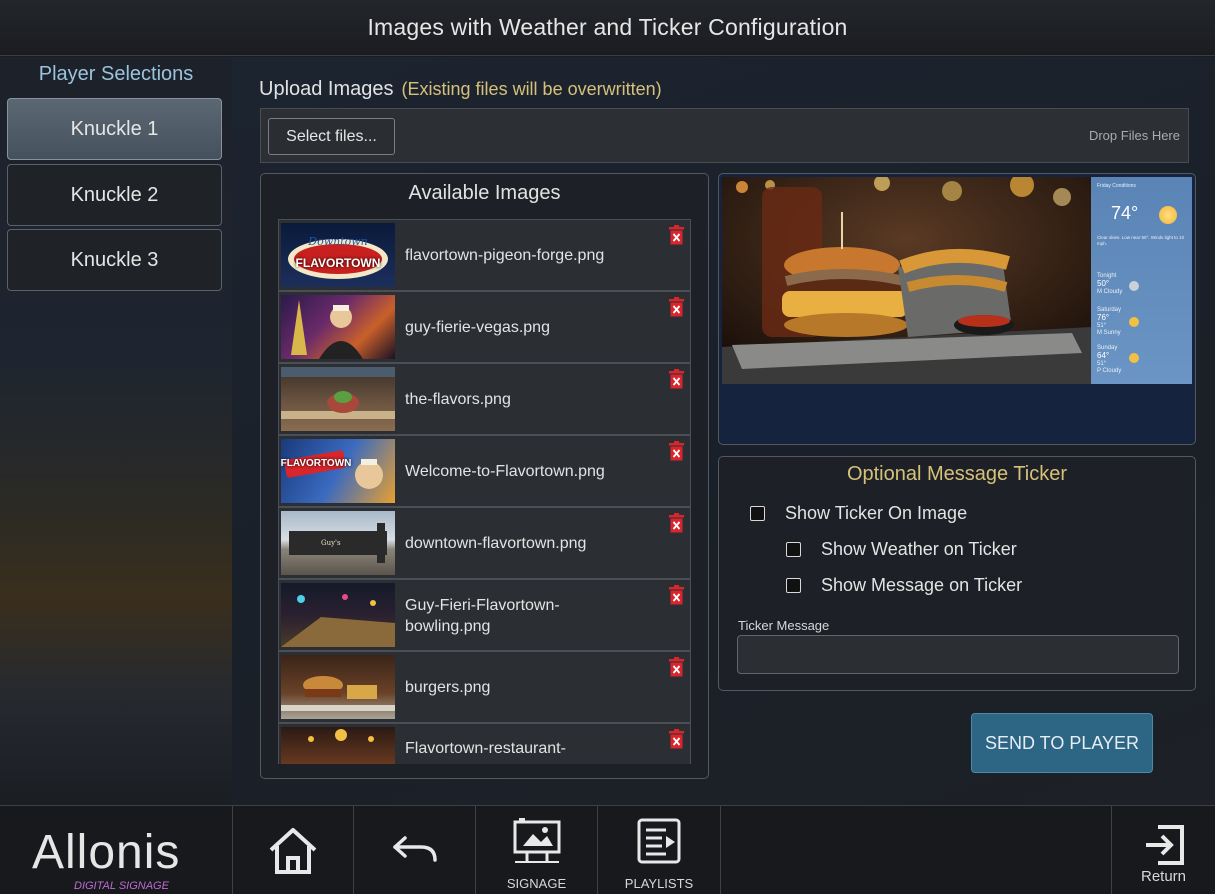 This screenshot has width=1215, height=894. Describe the element at coordinates (1134, 286) in the screenshot. I see `cloud-icon` at that location.